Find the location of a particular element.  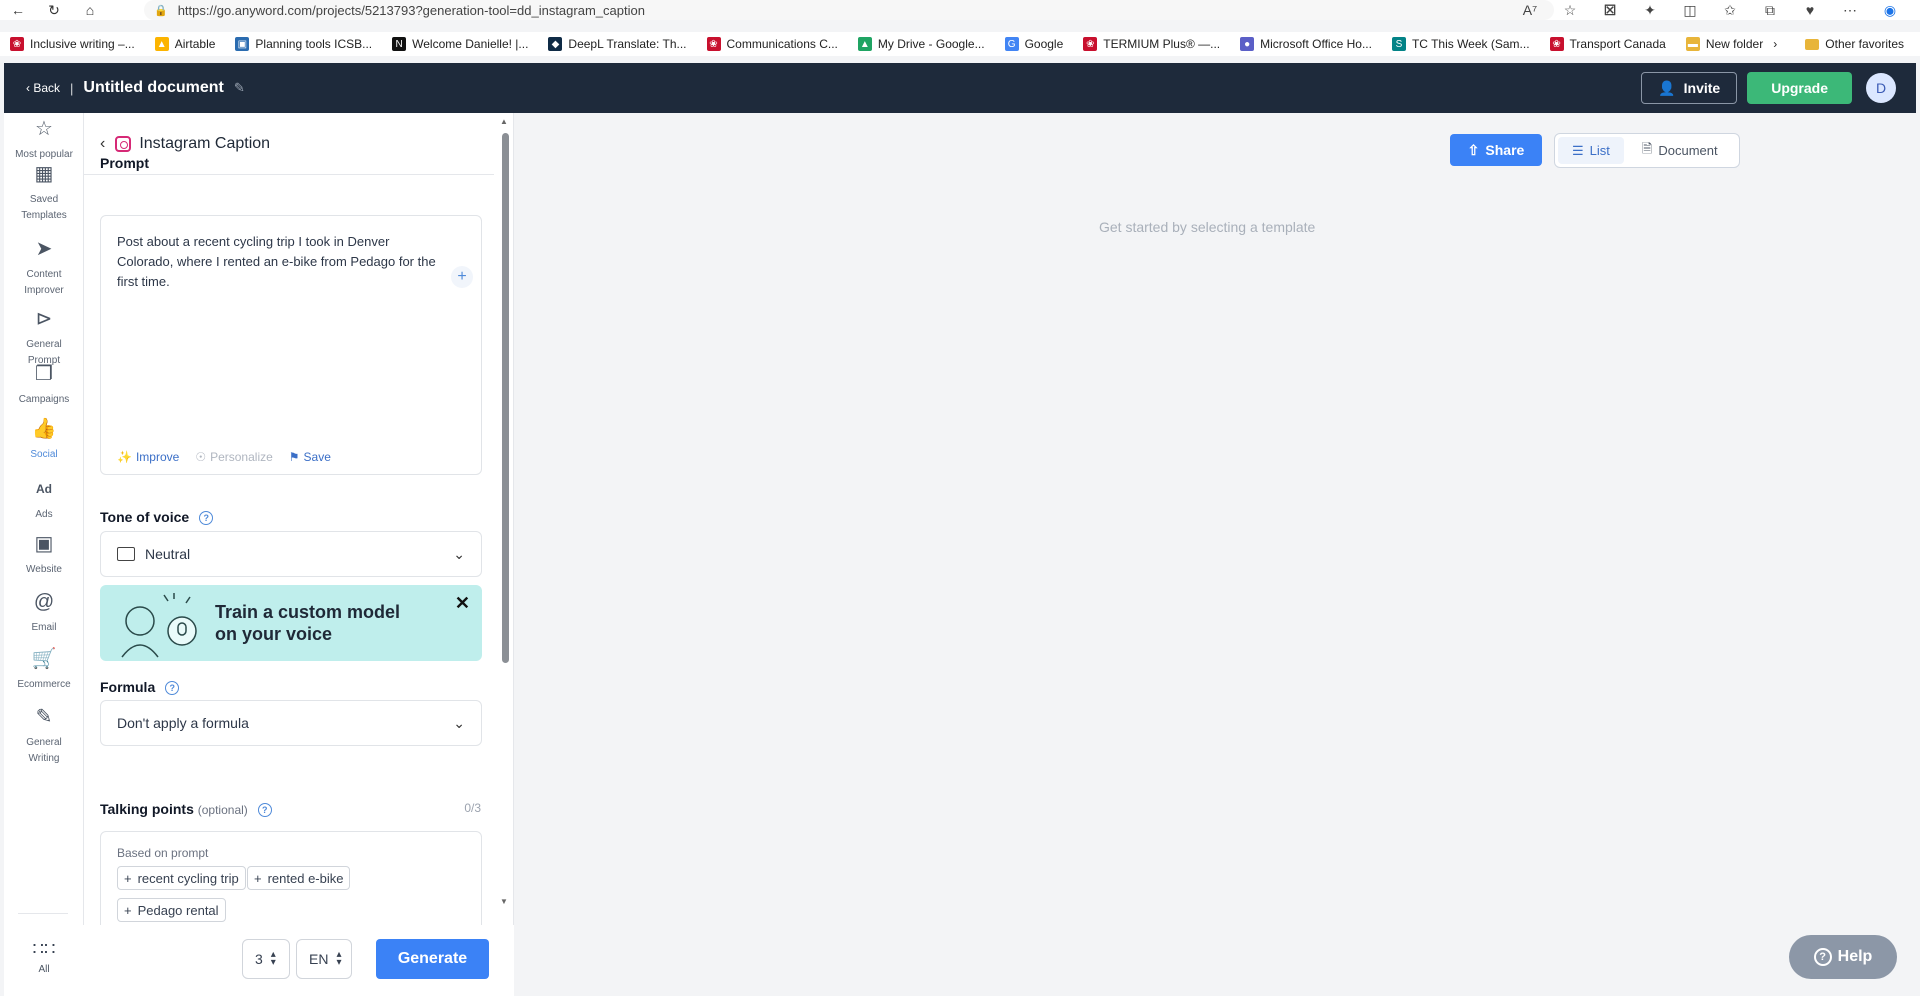

talking-point-chip: + recent cycling trip is located at coordinates (181, 878).